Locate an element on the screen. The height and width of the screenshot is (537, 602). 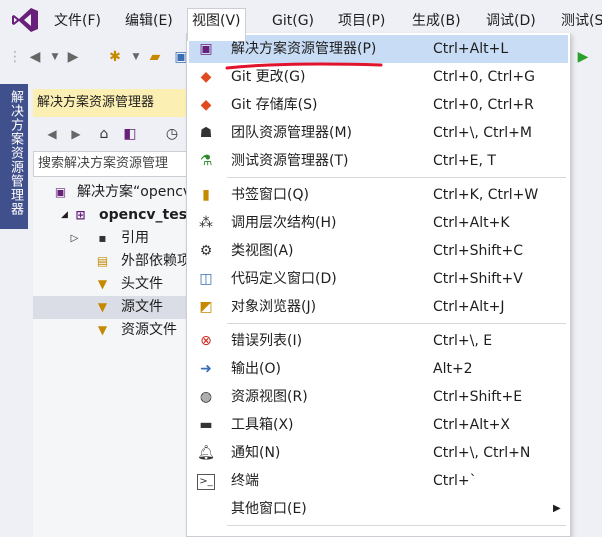
output-icon: ➜ is located at coordinates (206, 369).